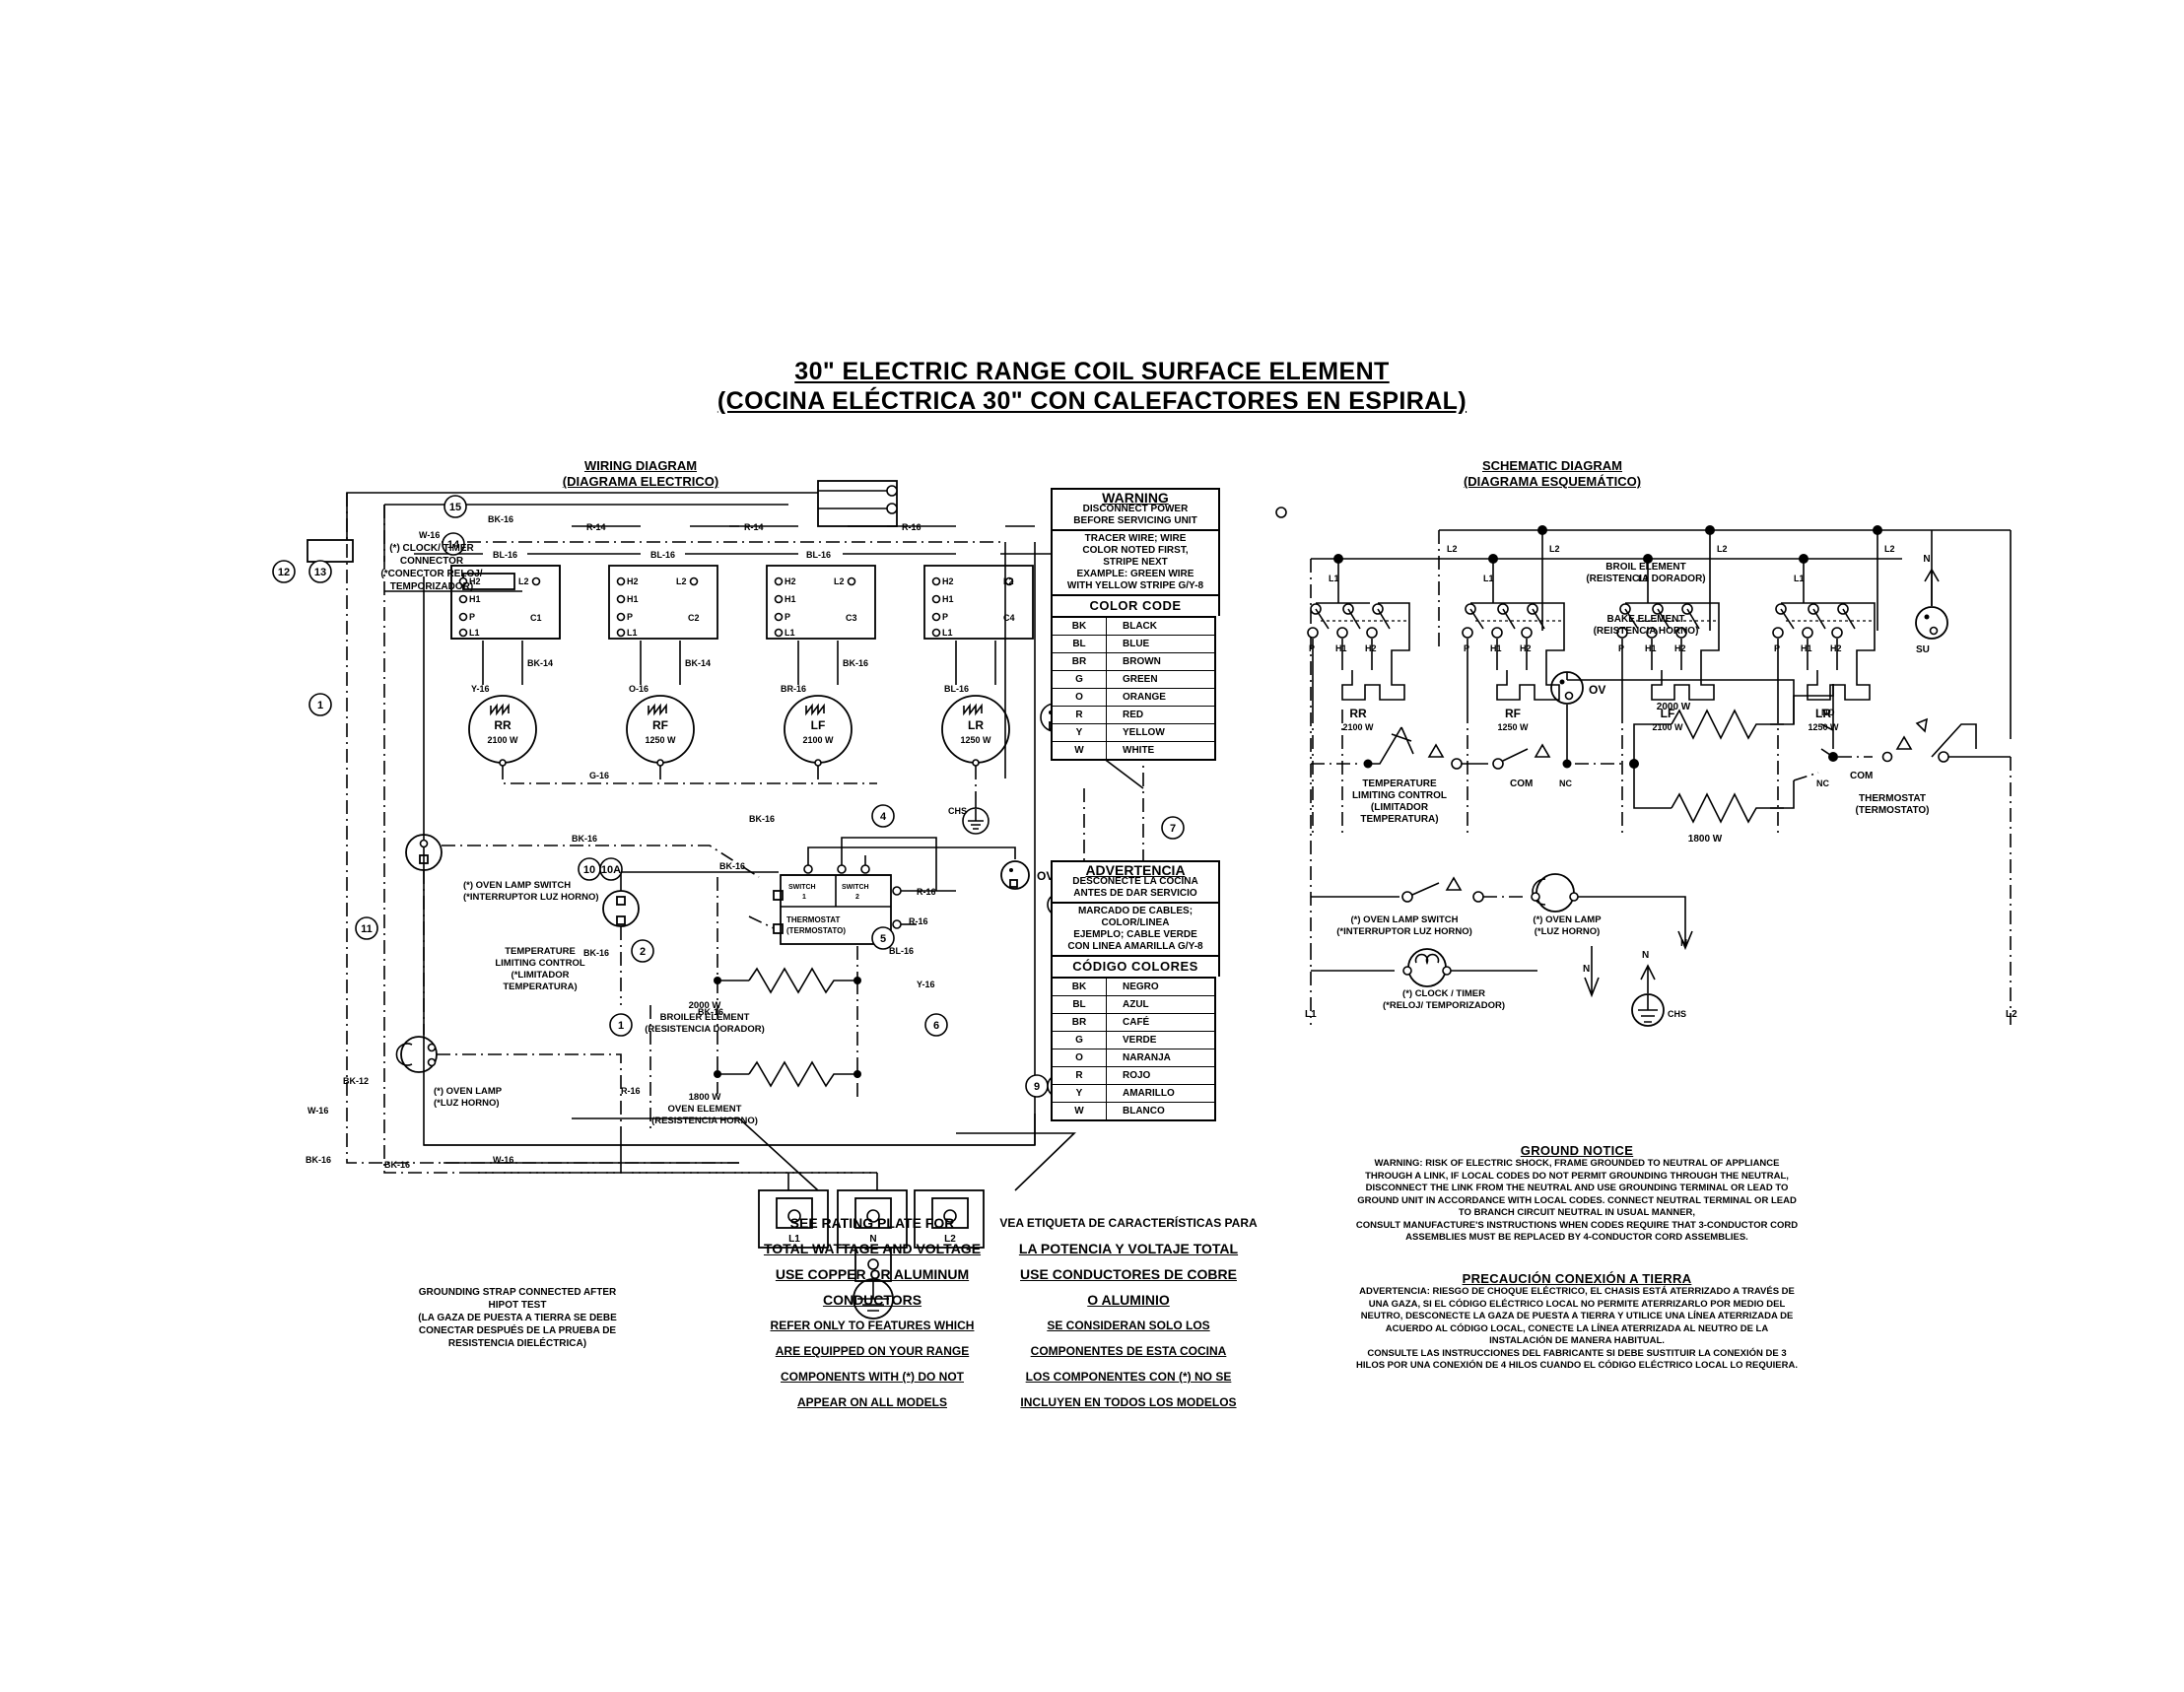 The image size is (2184, 1692). Describe the element at coordinates (540, 986) in the screenshot. I see `tlc-l4: TEMPERATURA)` at that location.